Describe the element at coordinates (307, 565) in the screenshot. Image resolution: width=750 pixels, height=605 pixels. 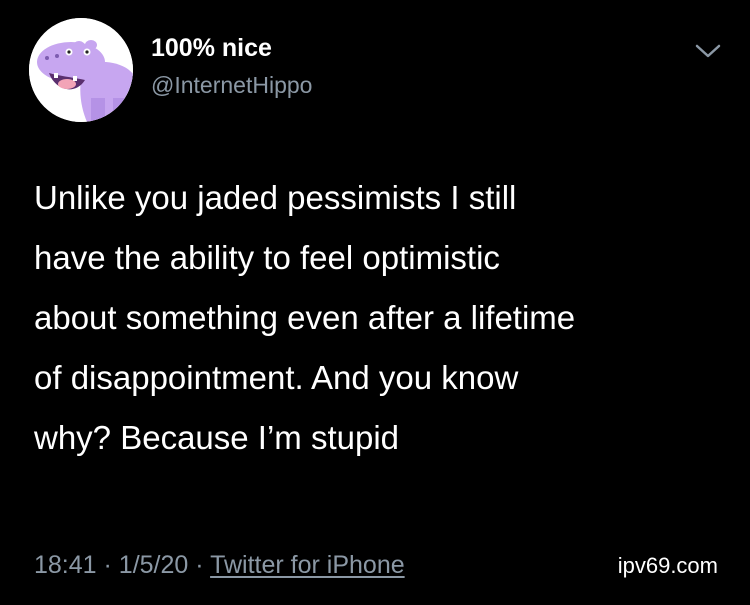
I see `tweet-source-link: Twitter for iPhone` at that location.